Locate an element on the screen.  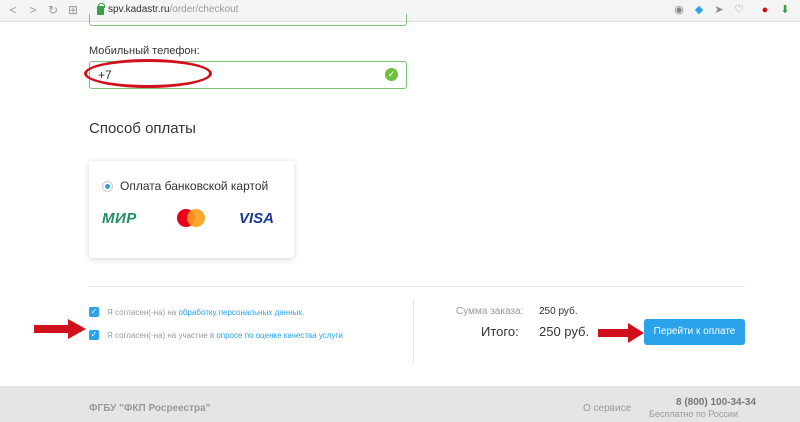
send-icon: ➤ is located at coordinates (719, 10).